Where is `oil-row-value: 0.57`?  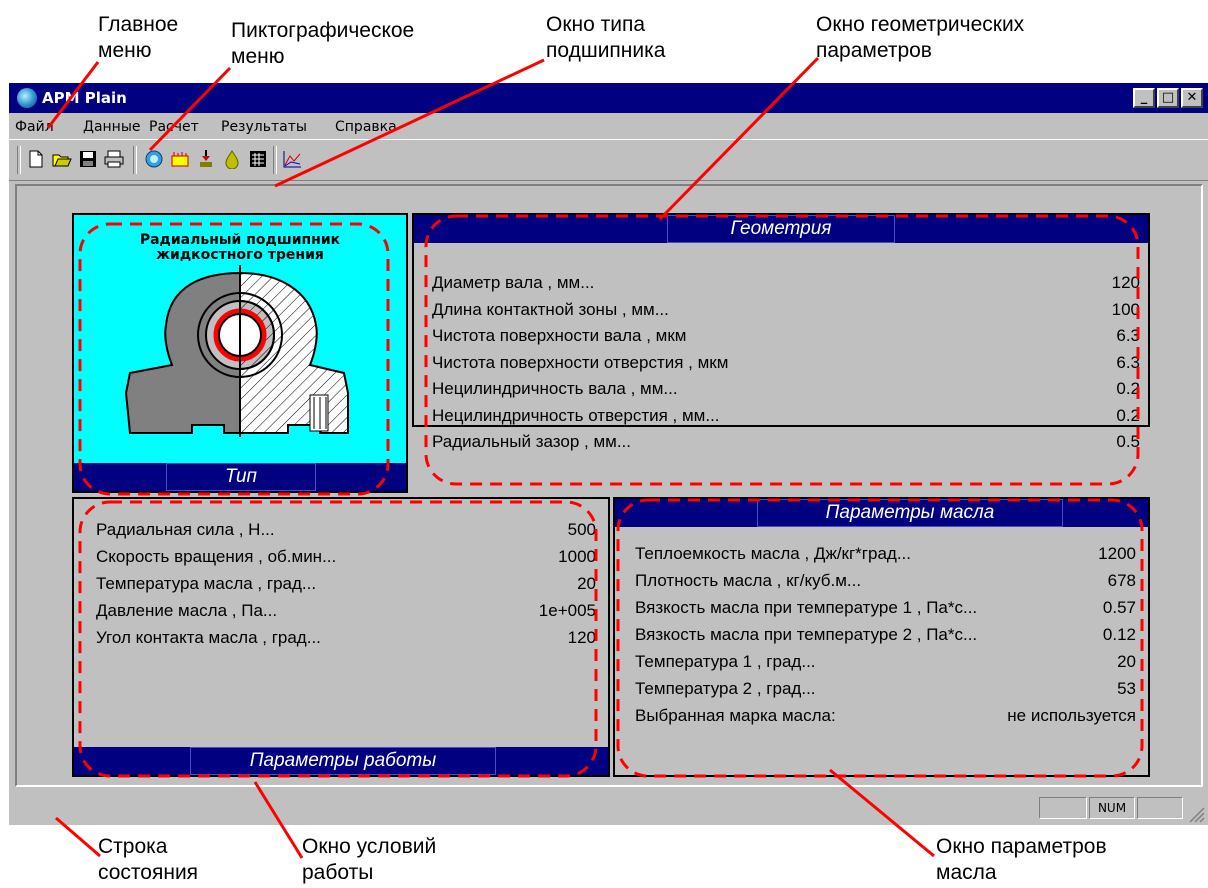
oil-row-value: 0.57 is located at coordinates (1119, 608).